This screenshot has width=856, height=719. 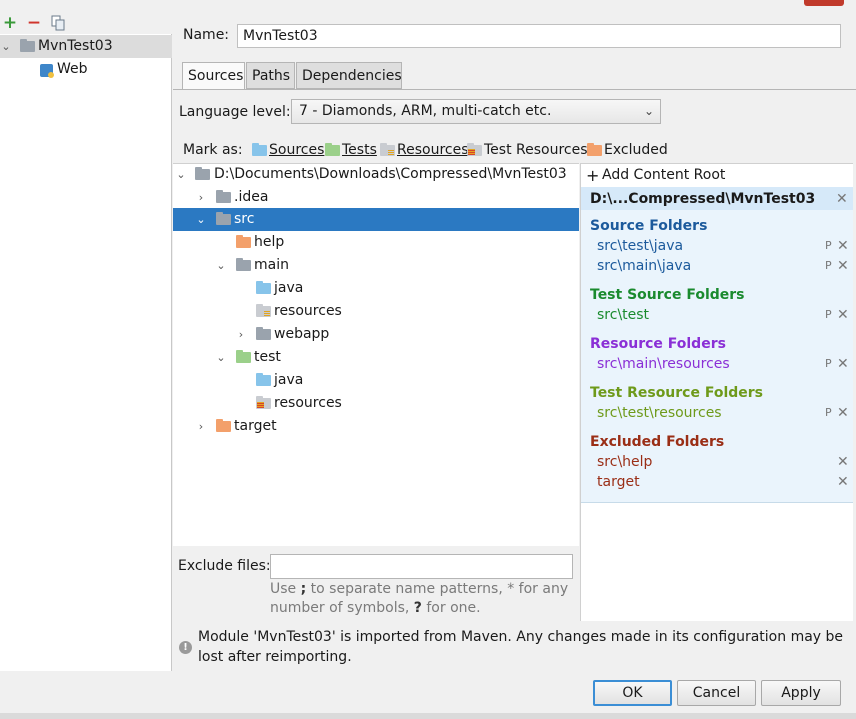 I want to click on tree-item-label: test, so click(x=267, y=357).